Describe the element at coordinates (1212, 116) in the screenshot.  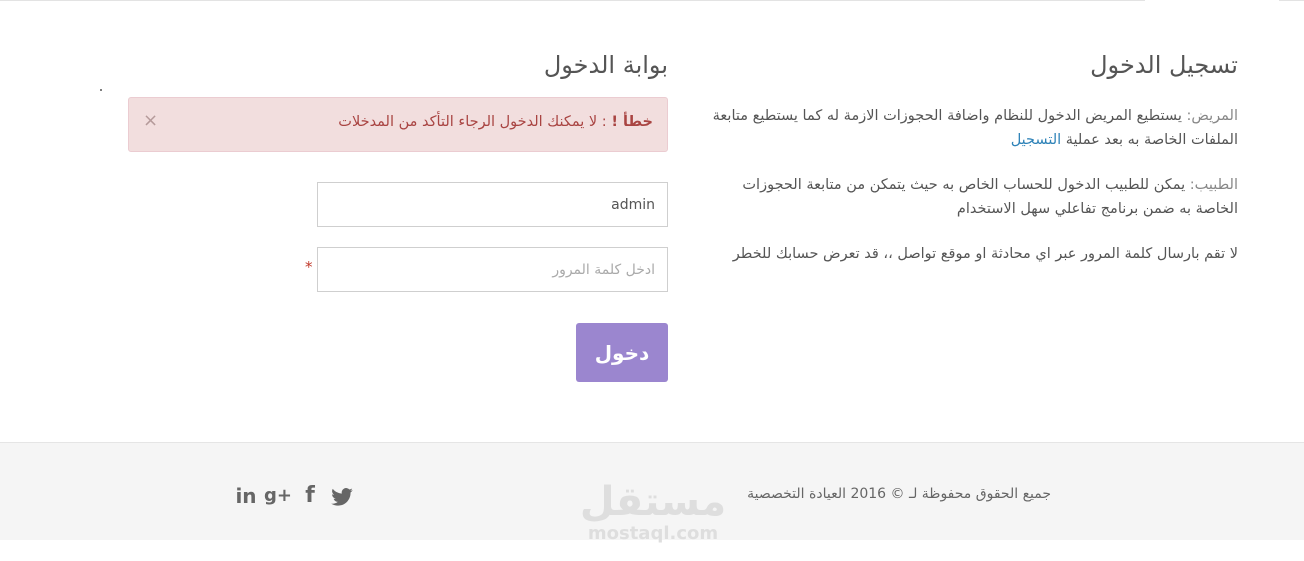
I see `patient-label: المريض:` at that location.